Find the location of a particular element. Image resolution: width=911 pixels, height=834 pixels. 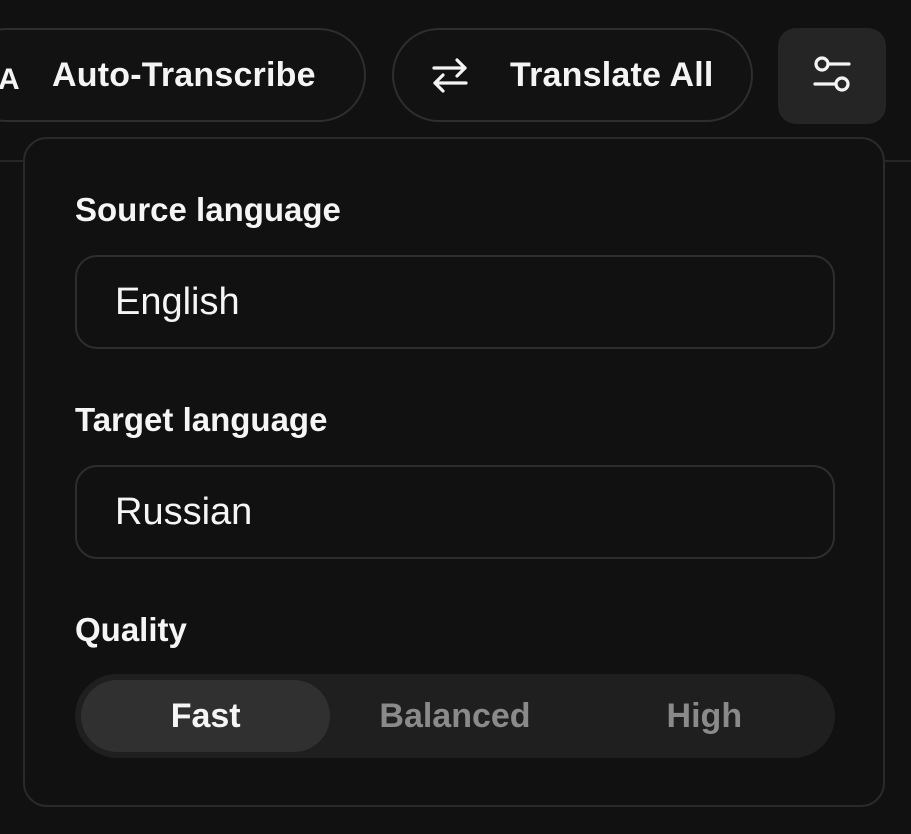

sliders-icon is located at coordinates (832, 76).